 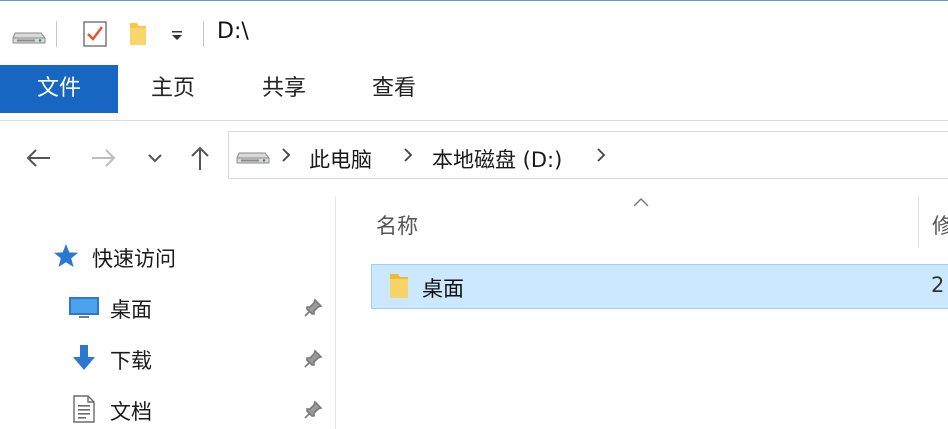 What do you see at coordinates (659, 286) in the screenshot?
I see `file-row: 桌面 2` at bounding box center [659, 286].